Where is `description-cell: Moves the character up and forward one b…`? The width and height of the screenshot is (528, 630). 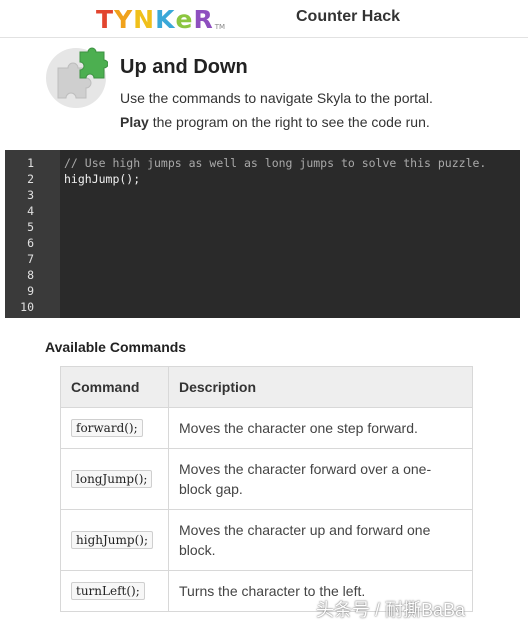
description-cell: Moves the character up and forward one b… is located at coordinates (320, 540).